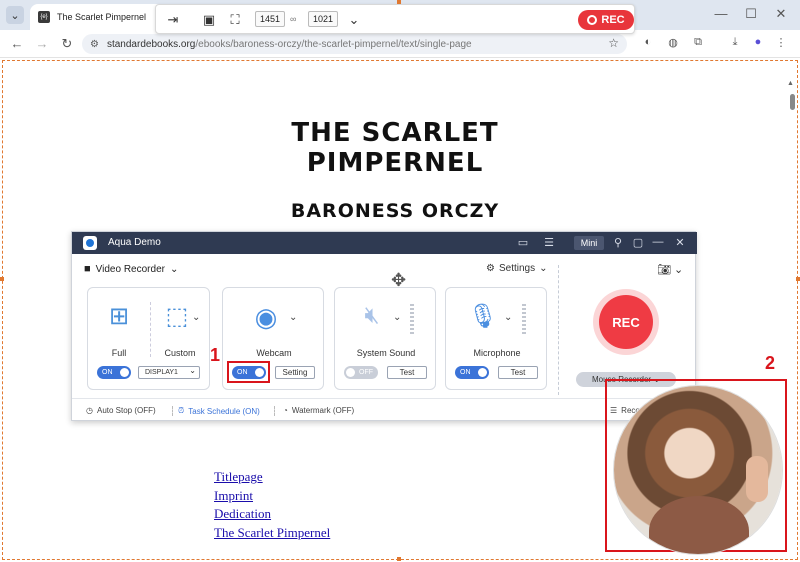 This screenshot has width=800, height=562. Describe the element at coordinates (384, 243) in the screenshot. I see `aqua-titlebar: Aqua Demo ▭ ☰ Mini ⚲ ▢ — ✕` at that location.